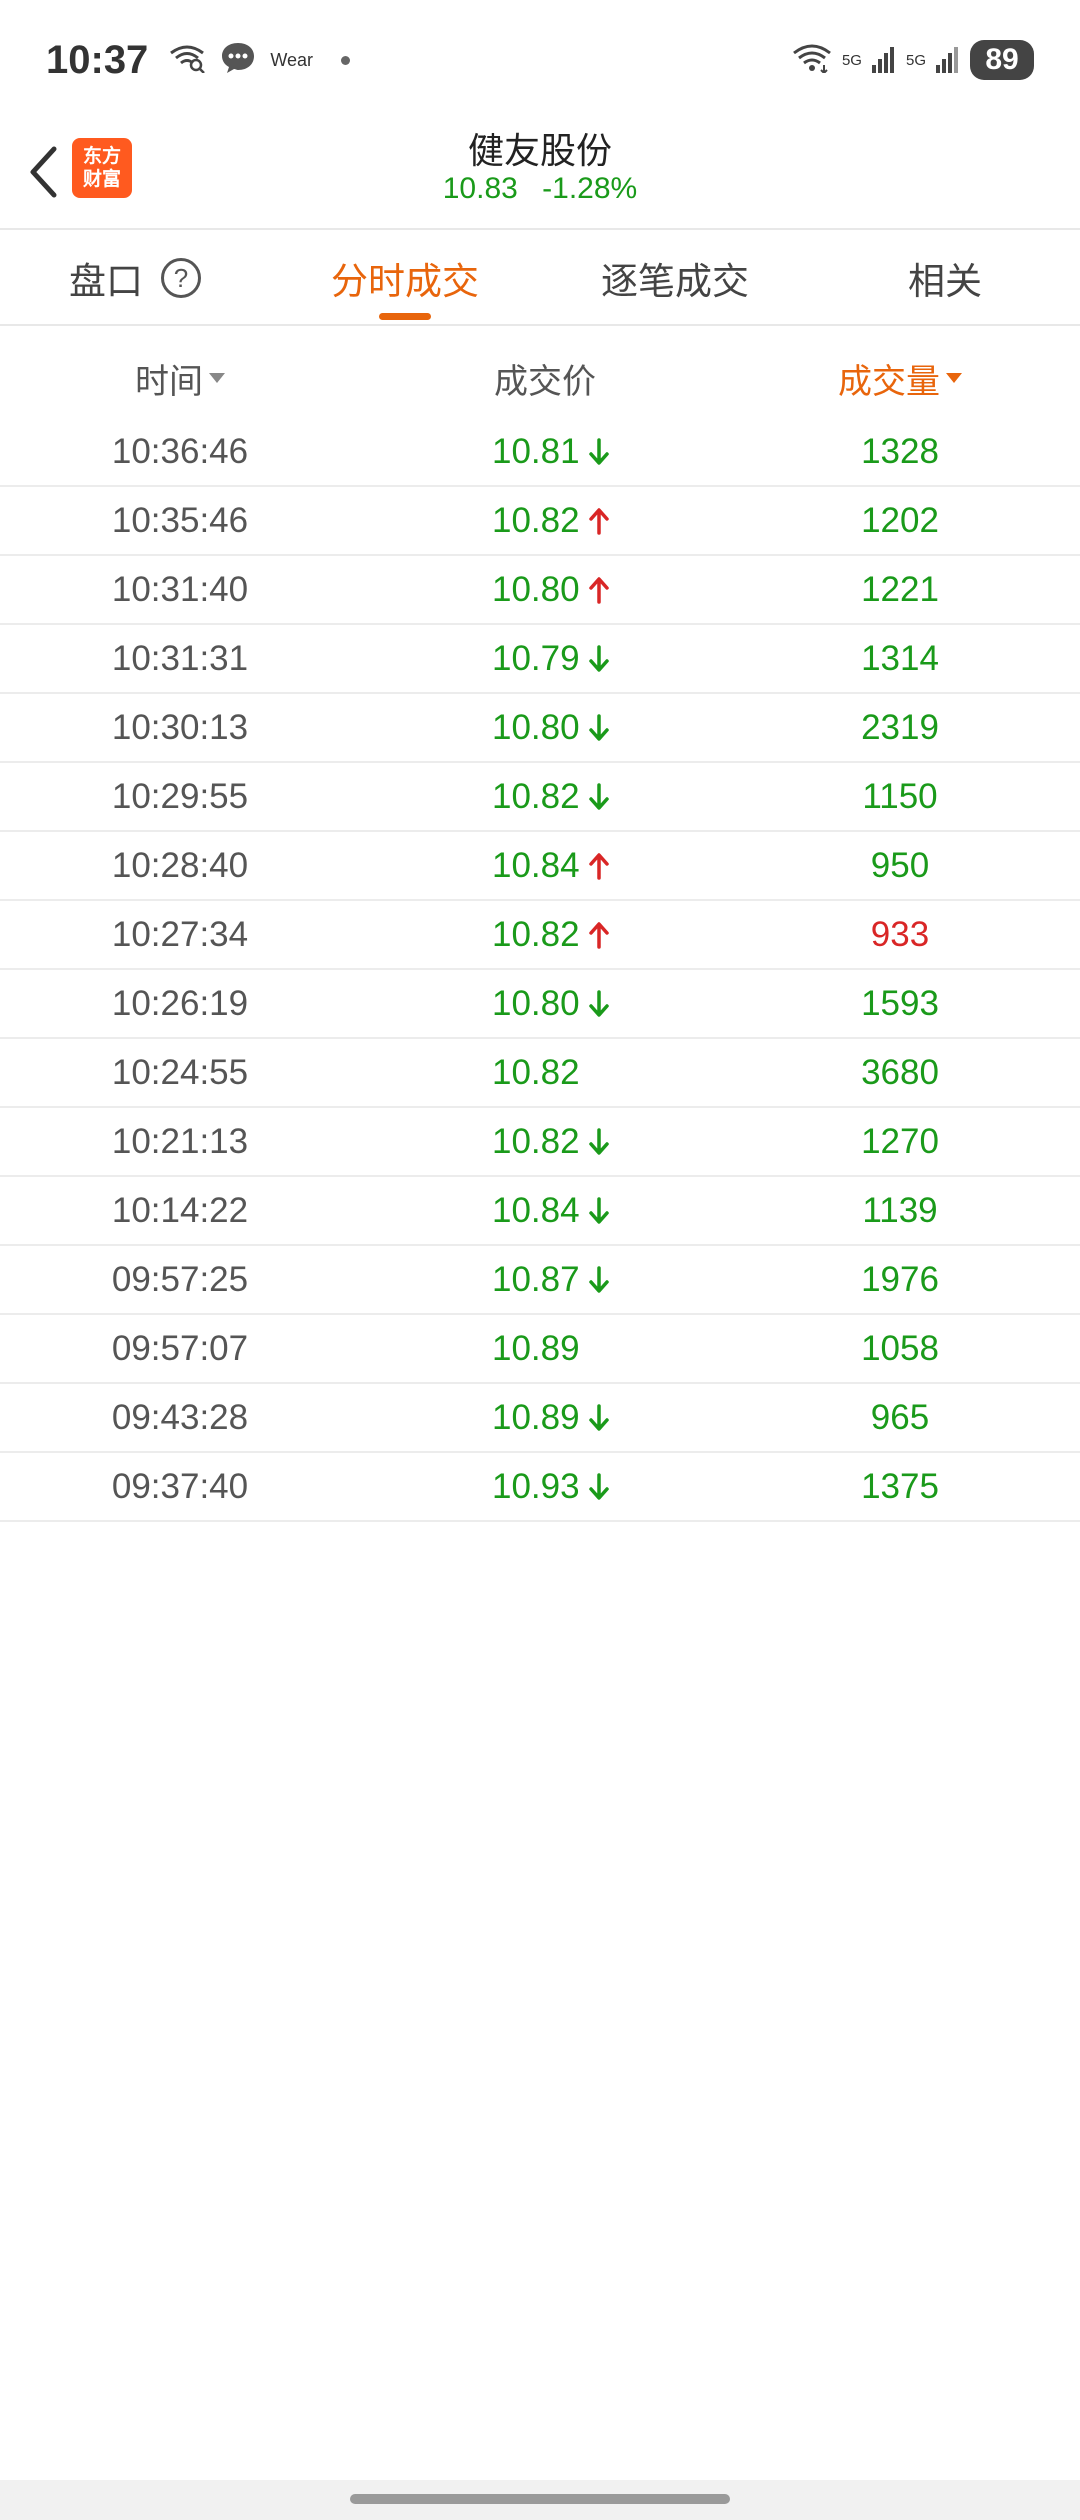 Image resolution: width=1080 pixels, height=2520 pixels. Describe the element at coordinates (900, 1003) in the screenshot. I see `trade-volume: 1593` at that location.